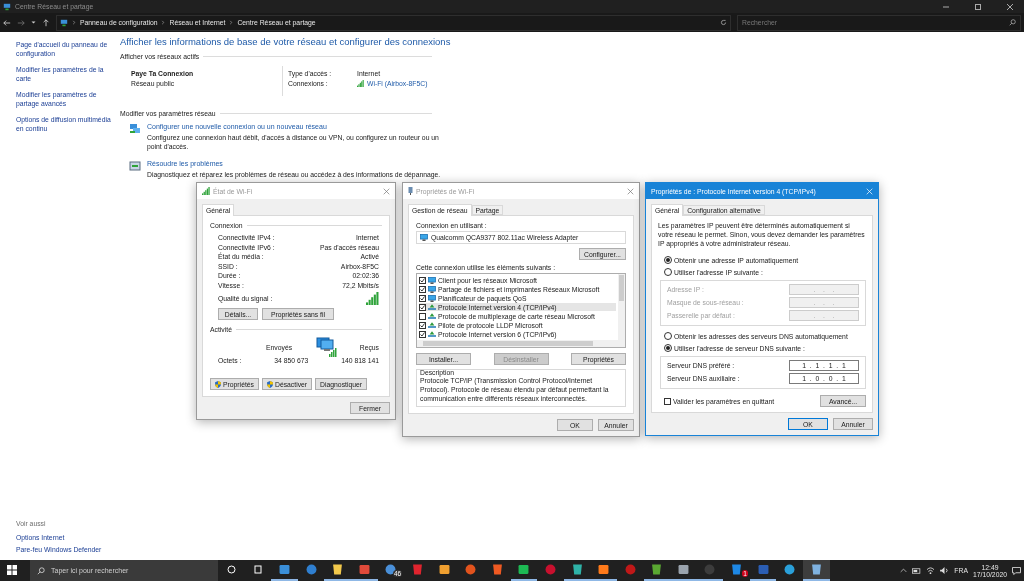  I want to click on battery-icon, so click(917, 570).